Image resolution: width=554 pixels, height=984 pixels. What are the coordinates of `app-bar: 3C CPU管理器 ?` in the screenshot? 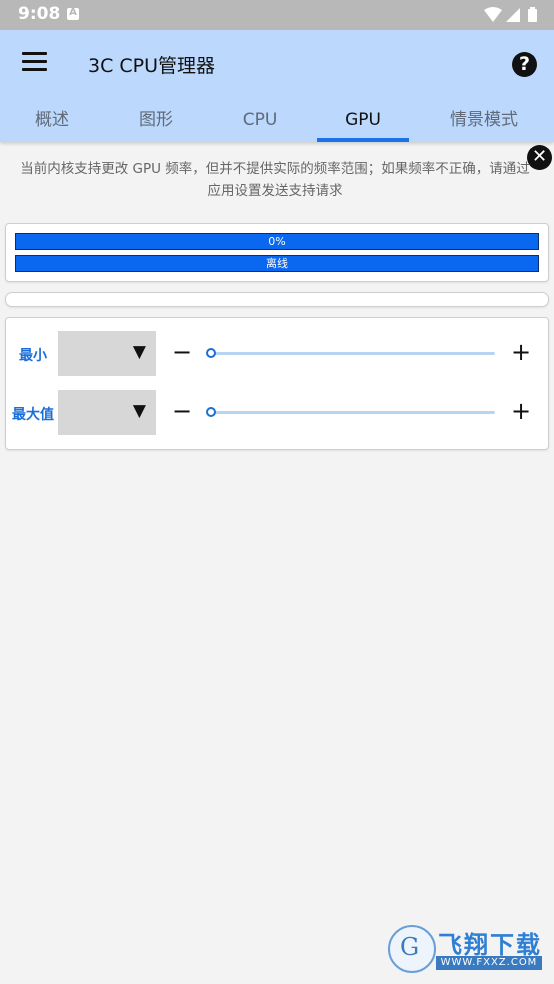 It's located at (277, 64).